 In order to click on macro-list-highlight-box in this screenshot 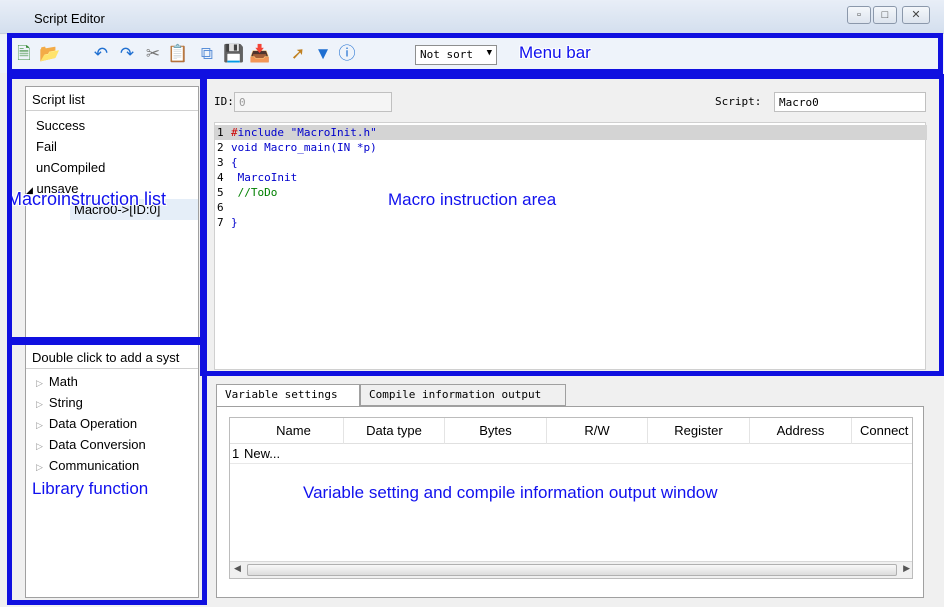, I will do `click(107, 208)`.